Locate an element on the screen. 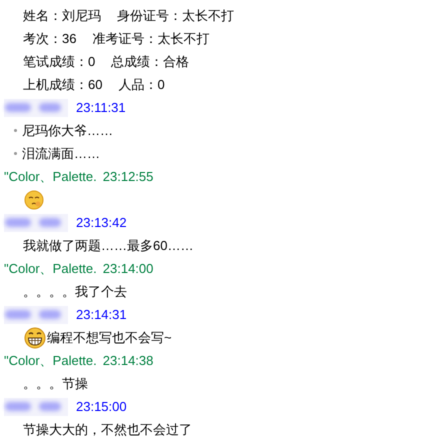 The width and height of the screenshot is (422, 447). message-time: 23:14:38 is located at coordinates (128, 361).